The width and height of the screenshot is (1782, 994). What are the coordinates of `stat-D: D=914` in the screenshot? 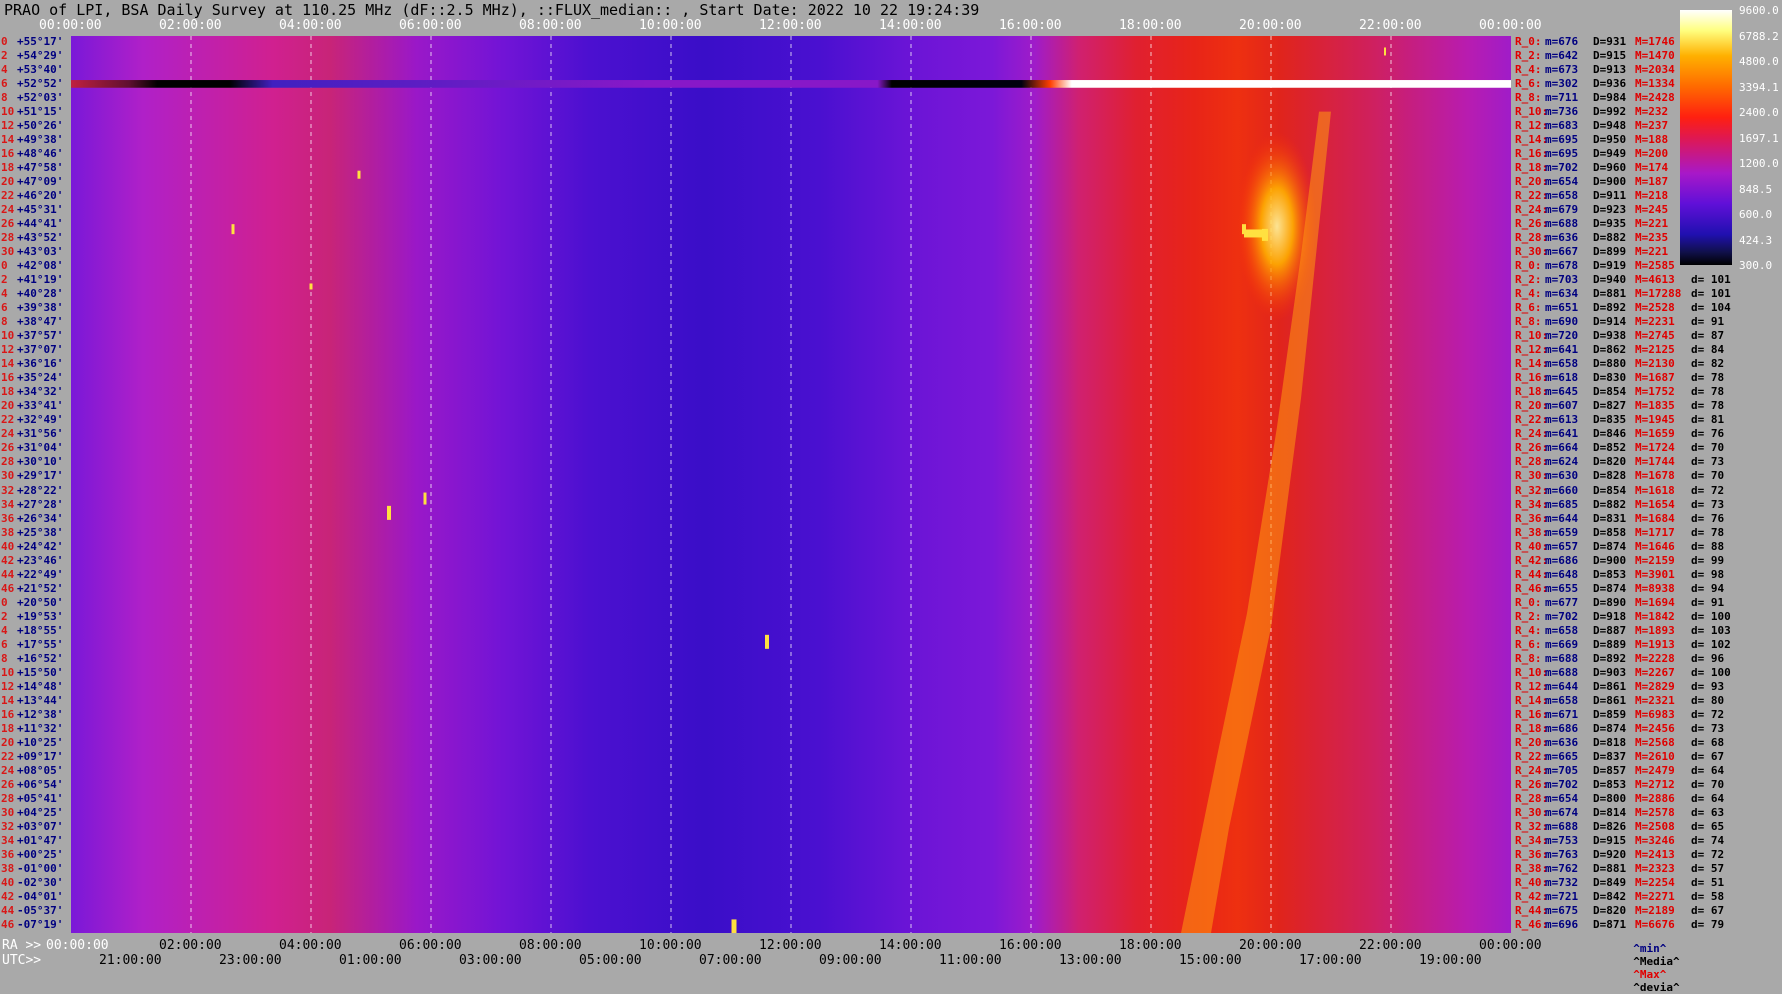 It's located at (1610, 322).